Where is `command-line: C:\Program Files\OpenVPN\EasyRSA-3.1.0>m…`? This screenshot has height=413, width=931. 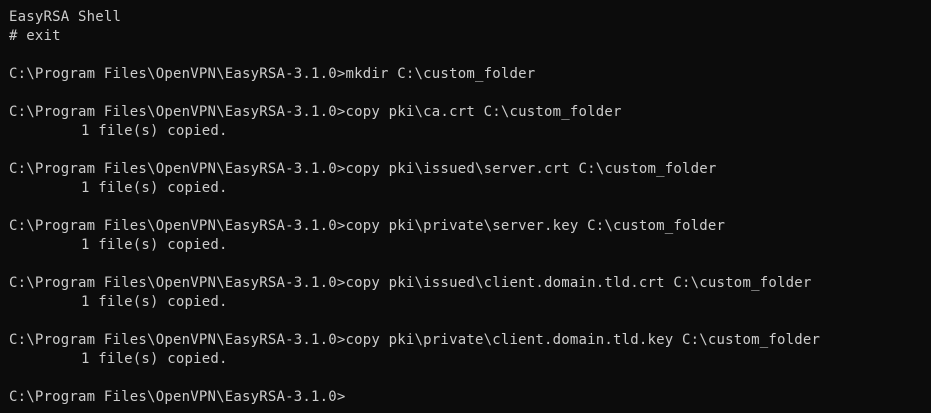 command-line: C:\Program Files\OpenVPN\EasyRSA-3.1.0>m… is located at coordinates (272, 74).